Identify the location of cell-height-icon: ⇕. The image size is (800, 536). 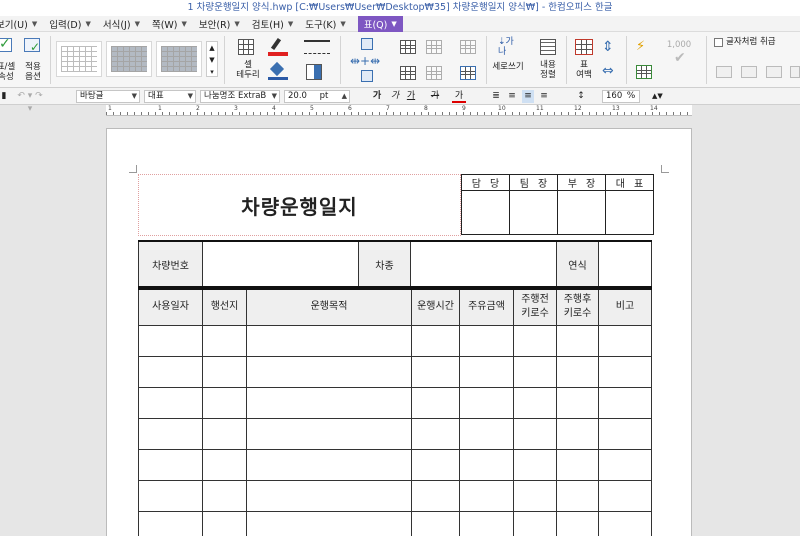
(611, 47).